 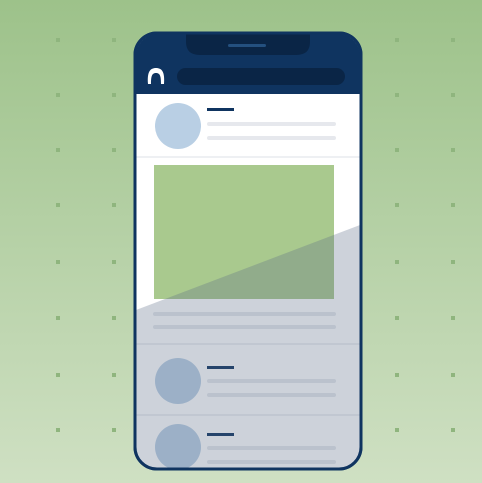 I want to click on avatar, so click(x=178, y=126).